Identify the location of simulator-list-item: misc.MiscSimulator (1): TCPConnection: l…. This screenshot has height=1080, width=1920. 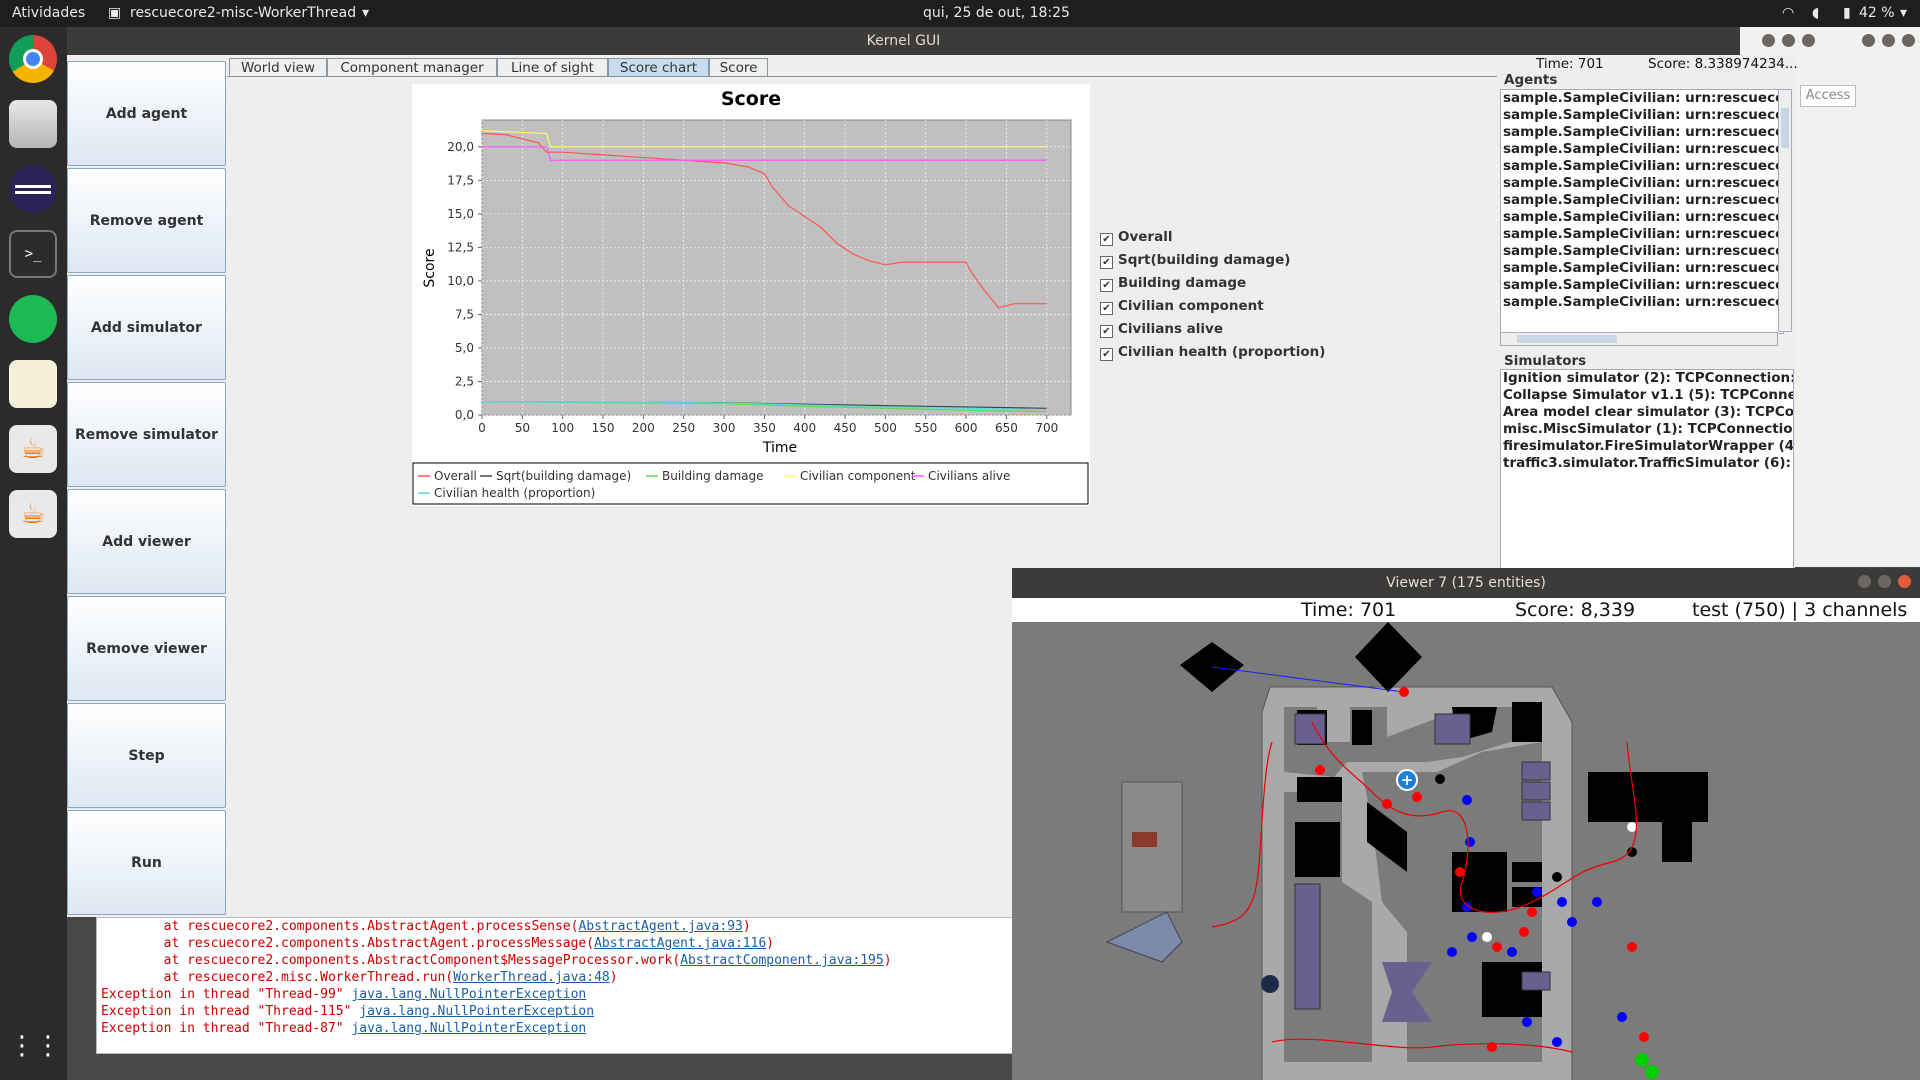
(1647, 429).